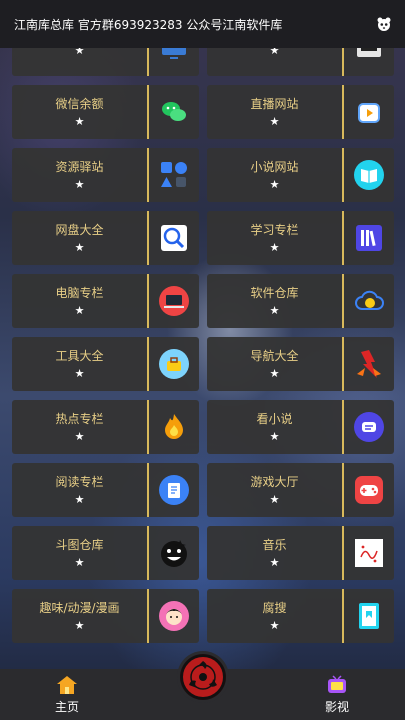  Describe the element at coordinates (384, 24) in the screenshot. I see `panda-icon` at that location.